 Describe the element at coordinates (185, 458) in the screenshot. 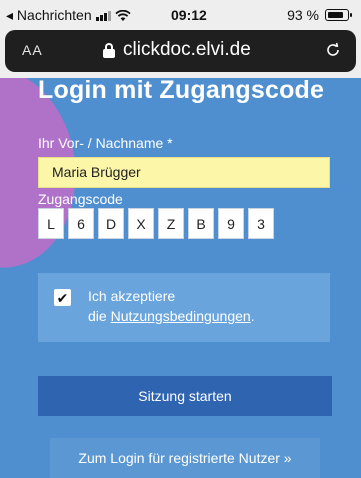

I see `registered-login-button: Zum Login für registrierte Nutzer »` at that location.